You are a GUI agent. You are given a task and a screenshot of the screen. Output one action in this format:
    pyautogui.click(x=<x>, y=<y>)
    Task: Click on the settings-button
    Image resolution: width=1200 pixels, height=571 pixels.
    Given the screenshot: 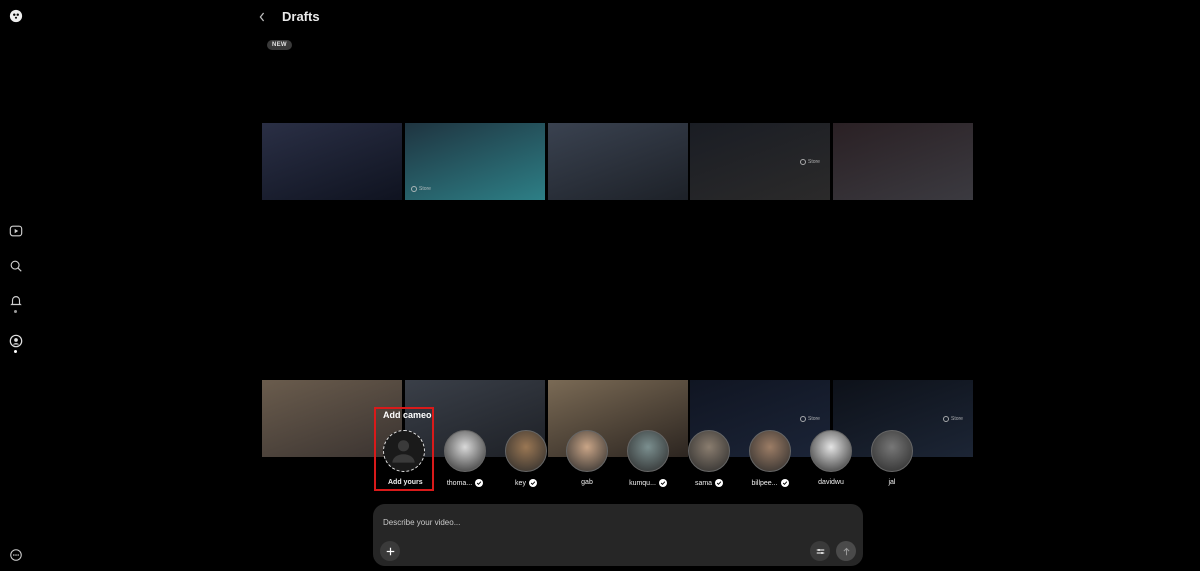 What is the action you would take?
    pyautogui.click(x=820, y=551)
    